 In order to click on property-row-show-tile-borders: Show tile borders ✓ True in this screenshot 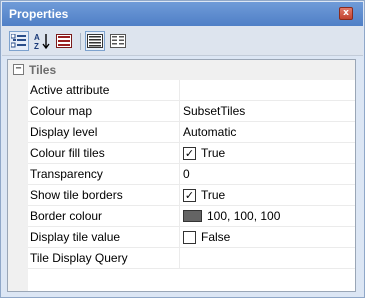, I will do `click(191, 195)`.